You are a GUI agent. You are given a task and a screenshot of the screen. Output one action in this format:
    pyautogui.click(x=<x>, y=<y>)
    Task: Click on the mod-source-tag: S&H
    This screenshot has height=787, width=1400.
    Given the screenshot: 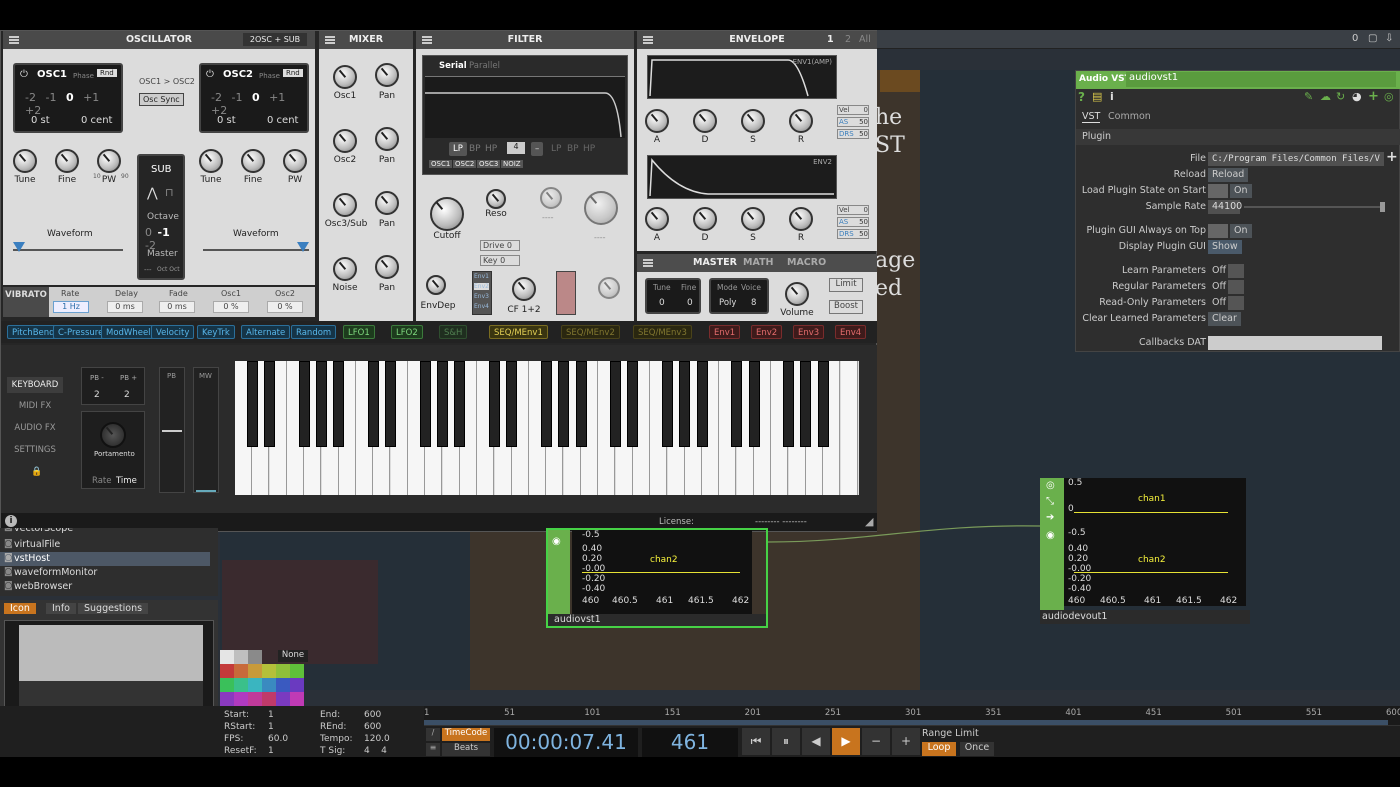 What is the action you would take?
    pyautogui.click(x=453, y=332)
    